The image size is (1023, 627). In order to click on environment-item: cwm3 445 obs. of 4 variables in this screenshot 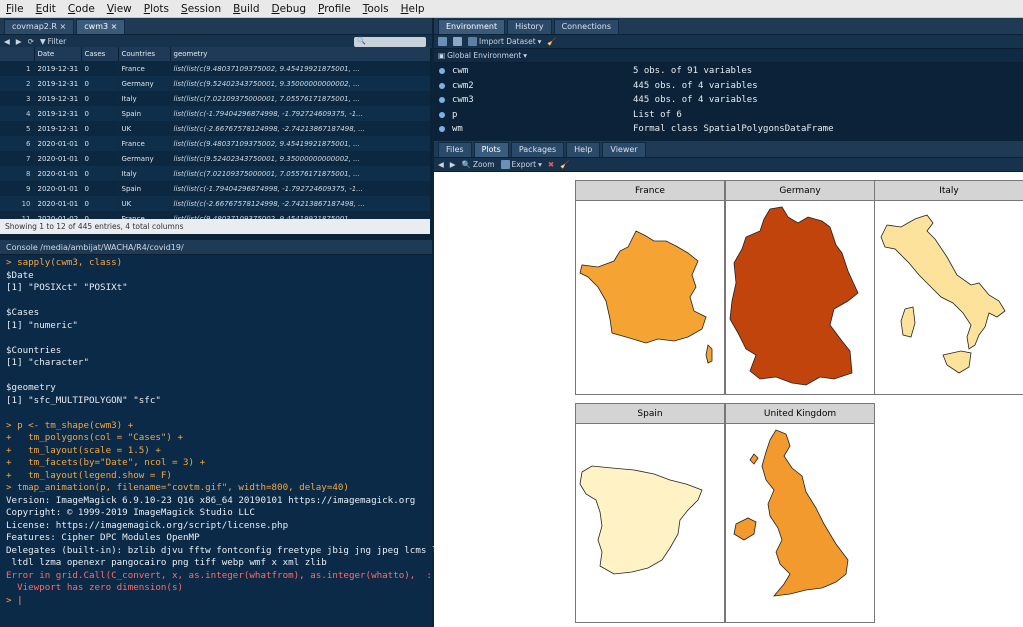, I will do `click(728, 100)`.